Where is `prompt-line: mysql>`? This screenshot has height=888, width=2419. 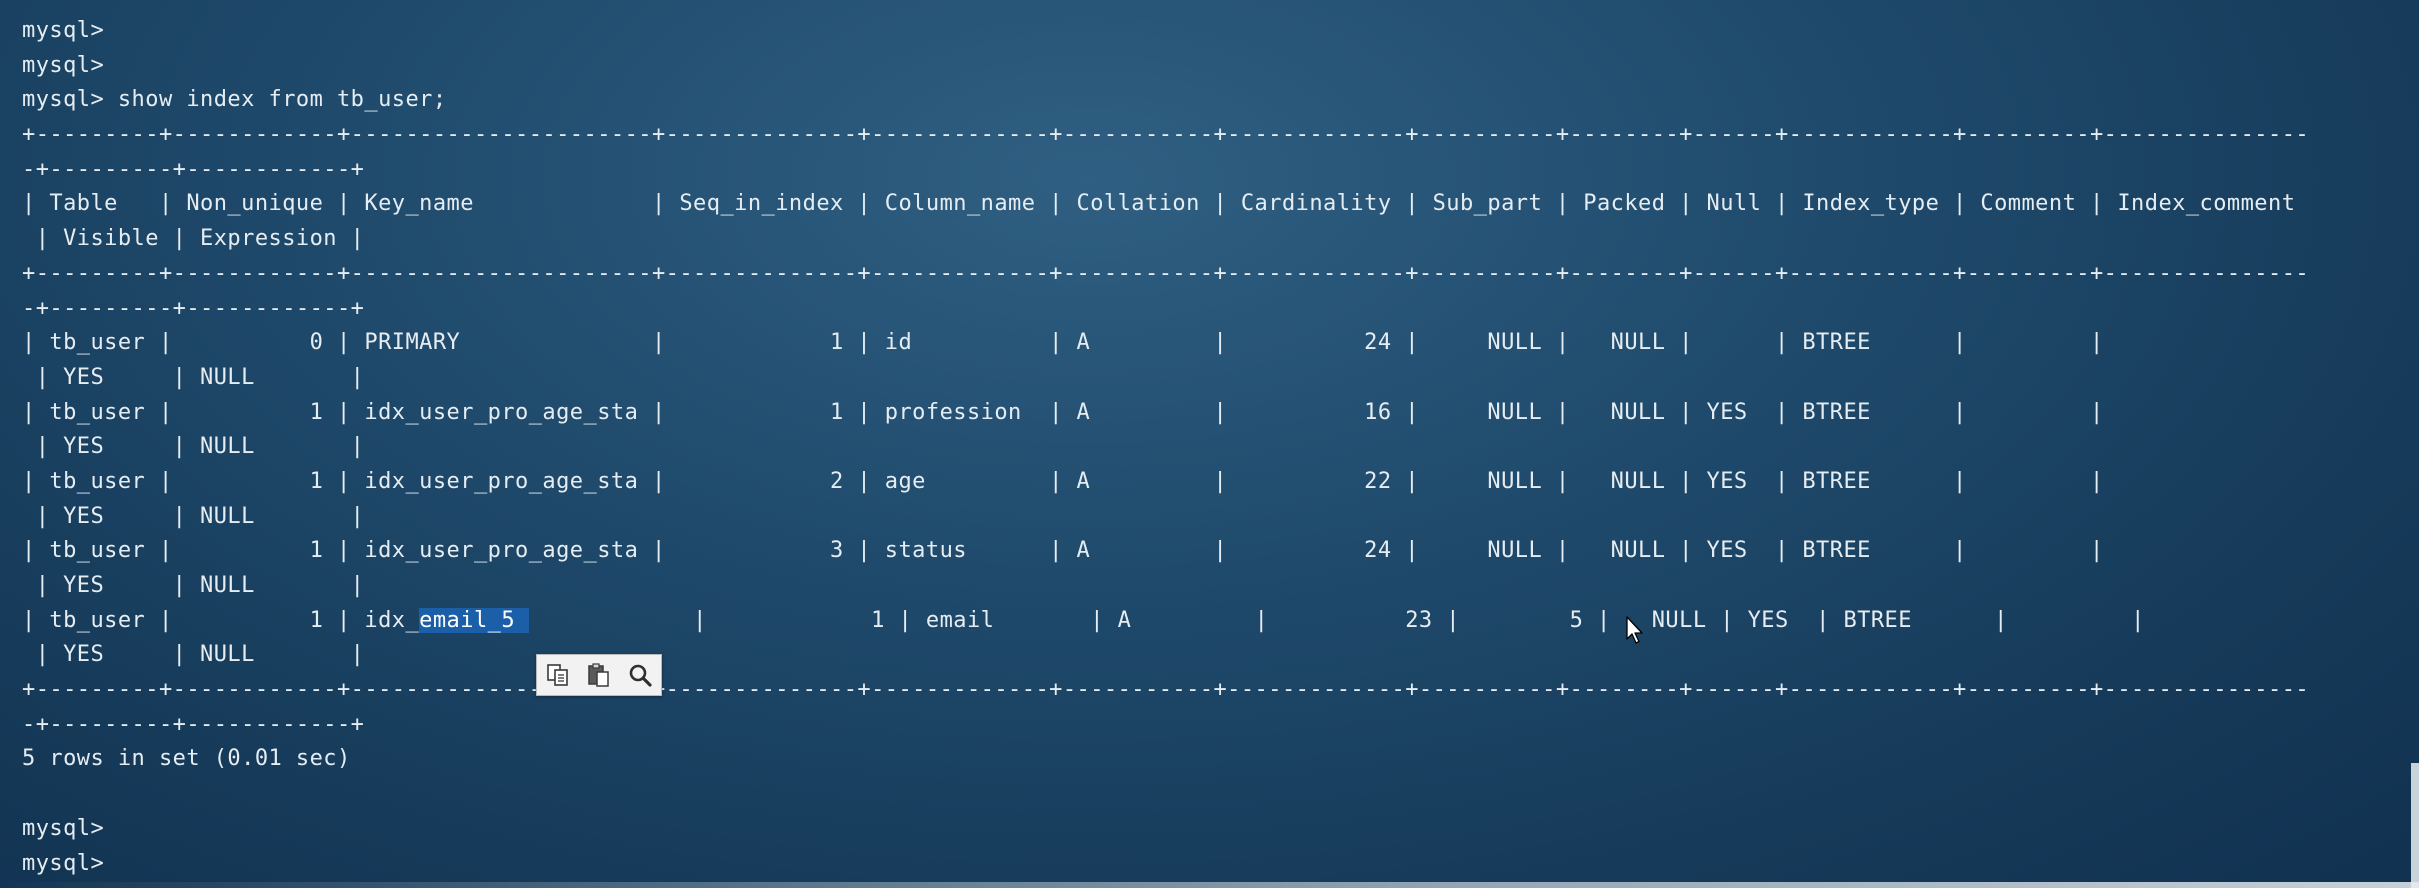 prompt-line: mysql> is located at coordinates (1212, 864).